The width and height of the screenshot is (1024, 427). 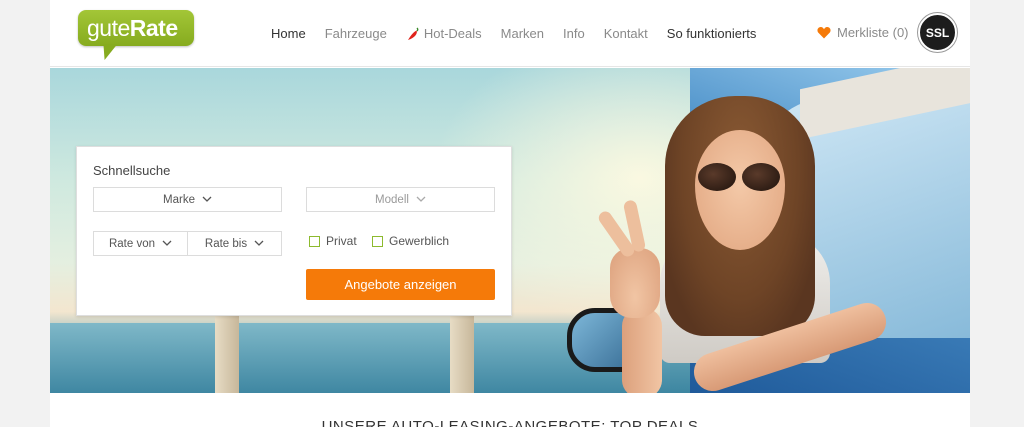 I want to click on rate-from-select: Rate von, so click(x=140, y=243).